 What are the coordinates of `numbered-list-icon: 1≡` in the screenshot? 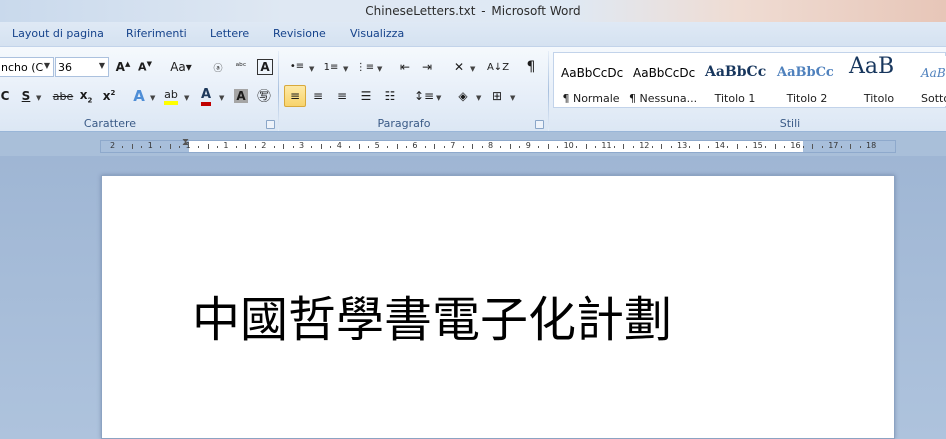 It's located at (331, 67).